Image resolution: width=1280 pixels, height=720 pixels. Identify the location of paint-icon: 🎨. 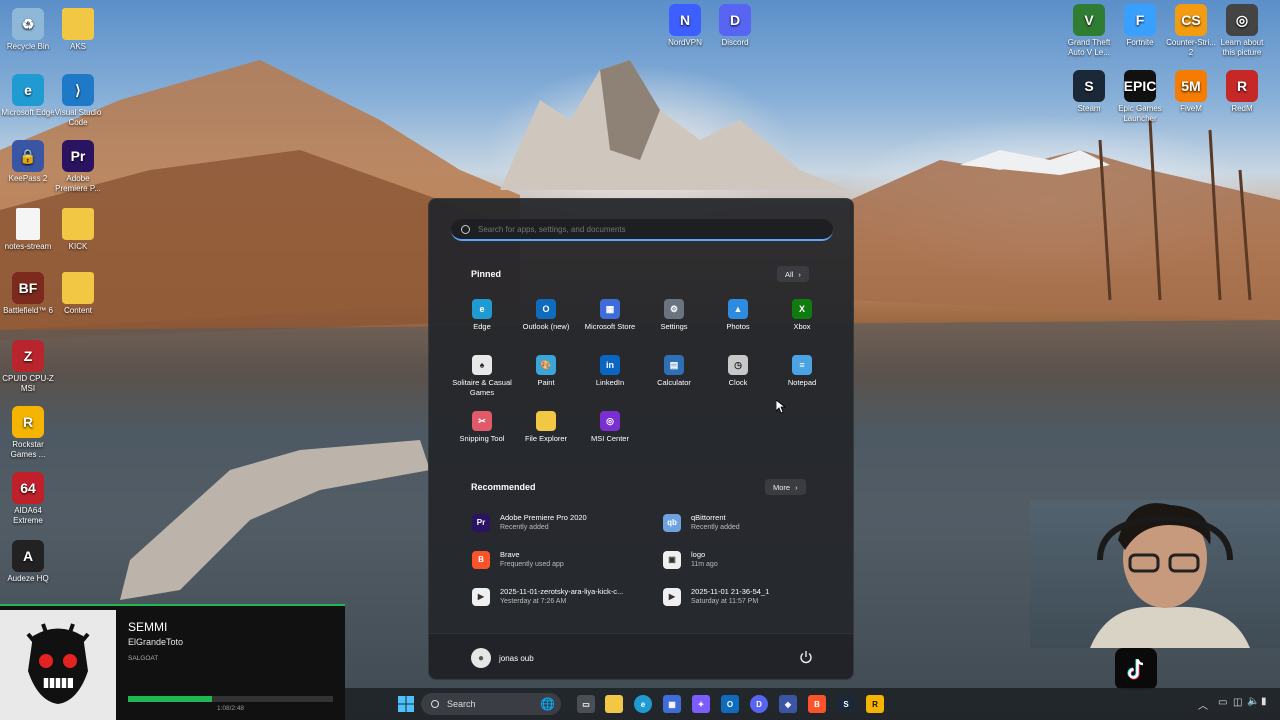
(546, 365).